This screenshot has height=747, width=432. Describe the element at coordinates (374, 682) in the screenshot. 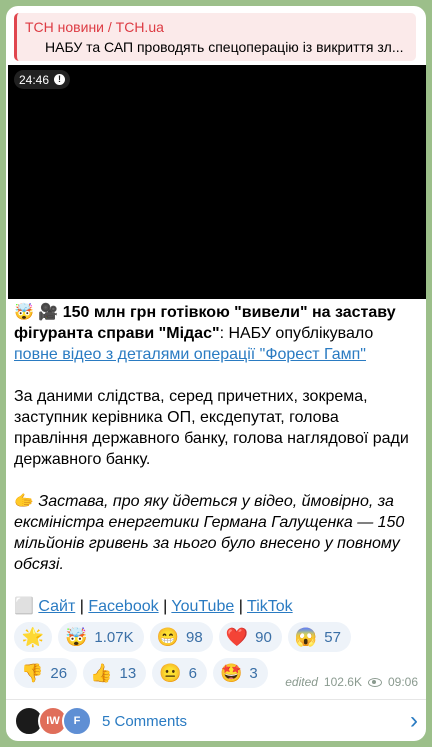

I see `eye-icon` at that location.